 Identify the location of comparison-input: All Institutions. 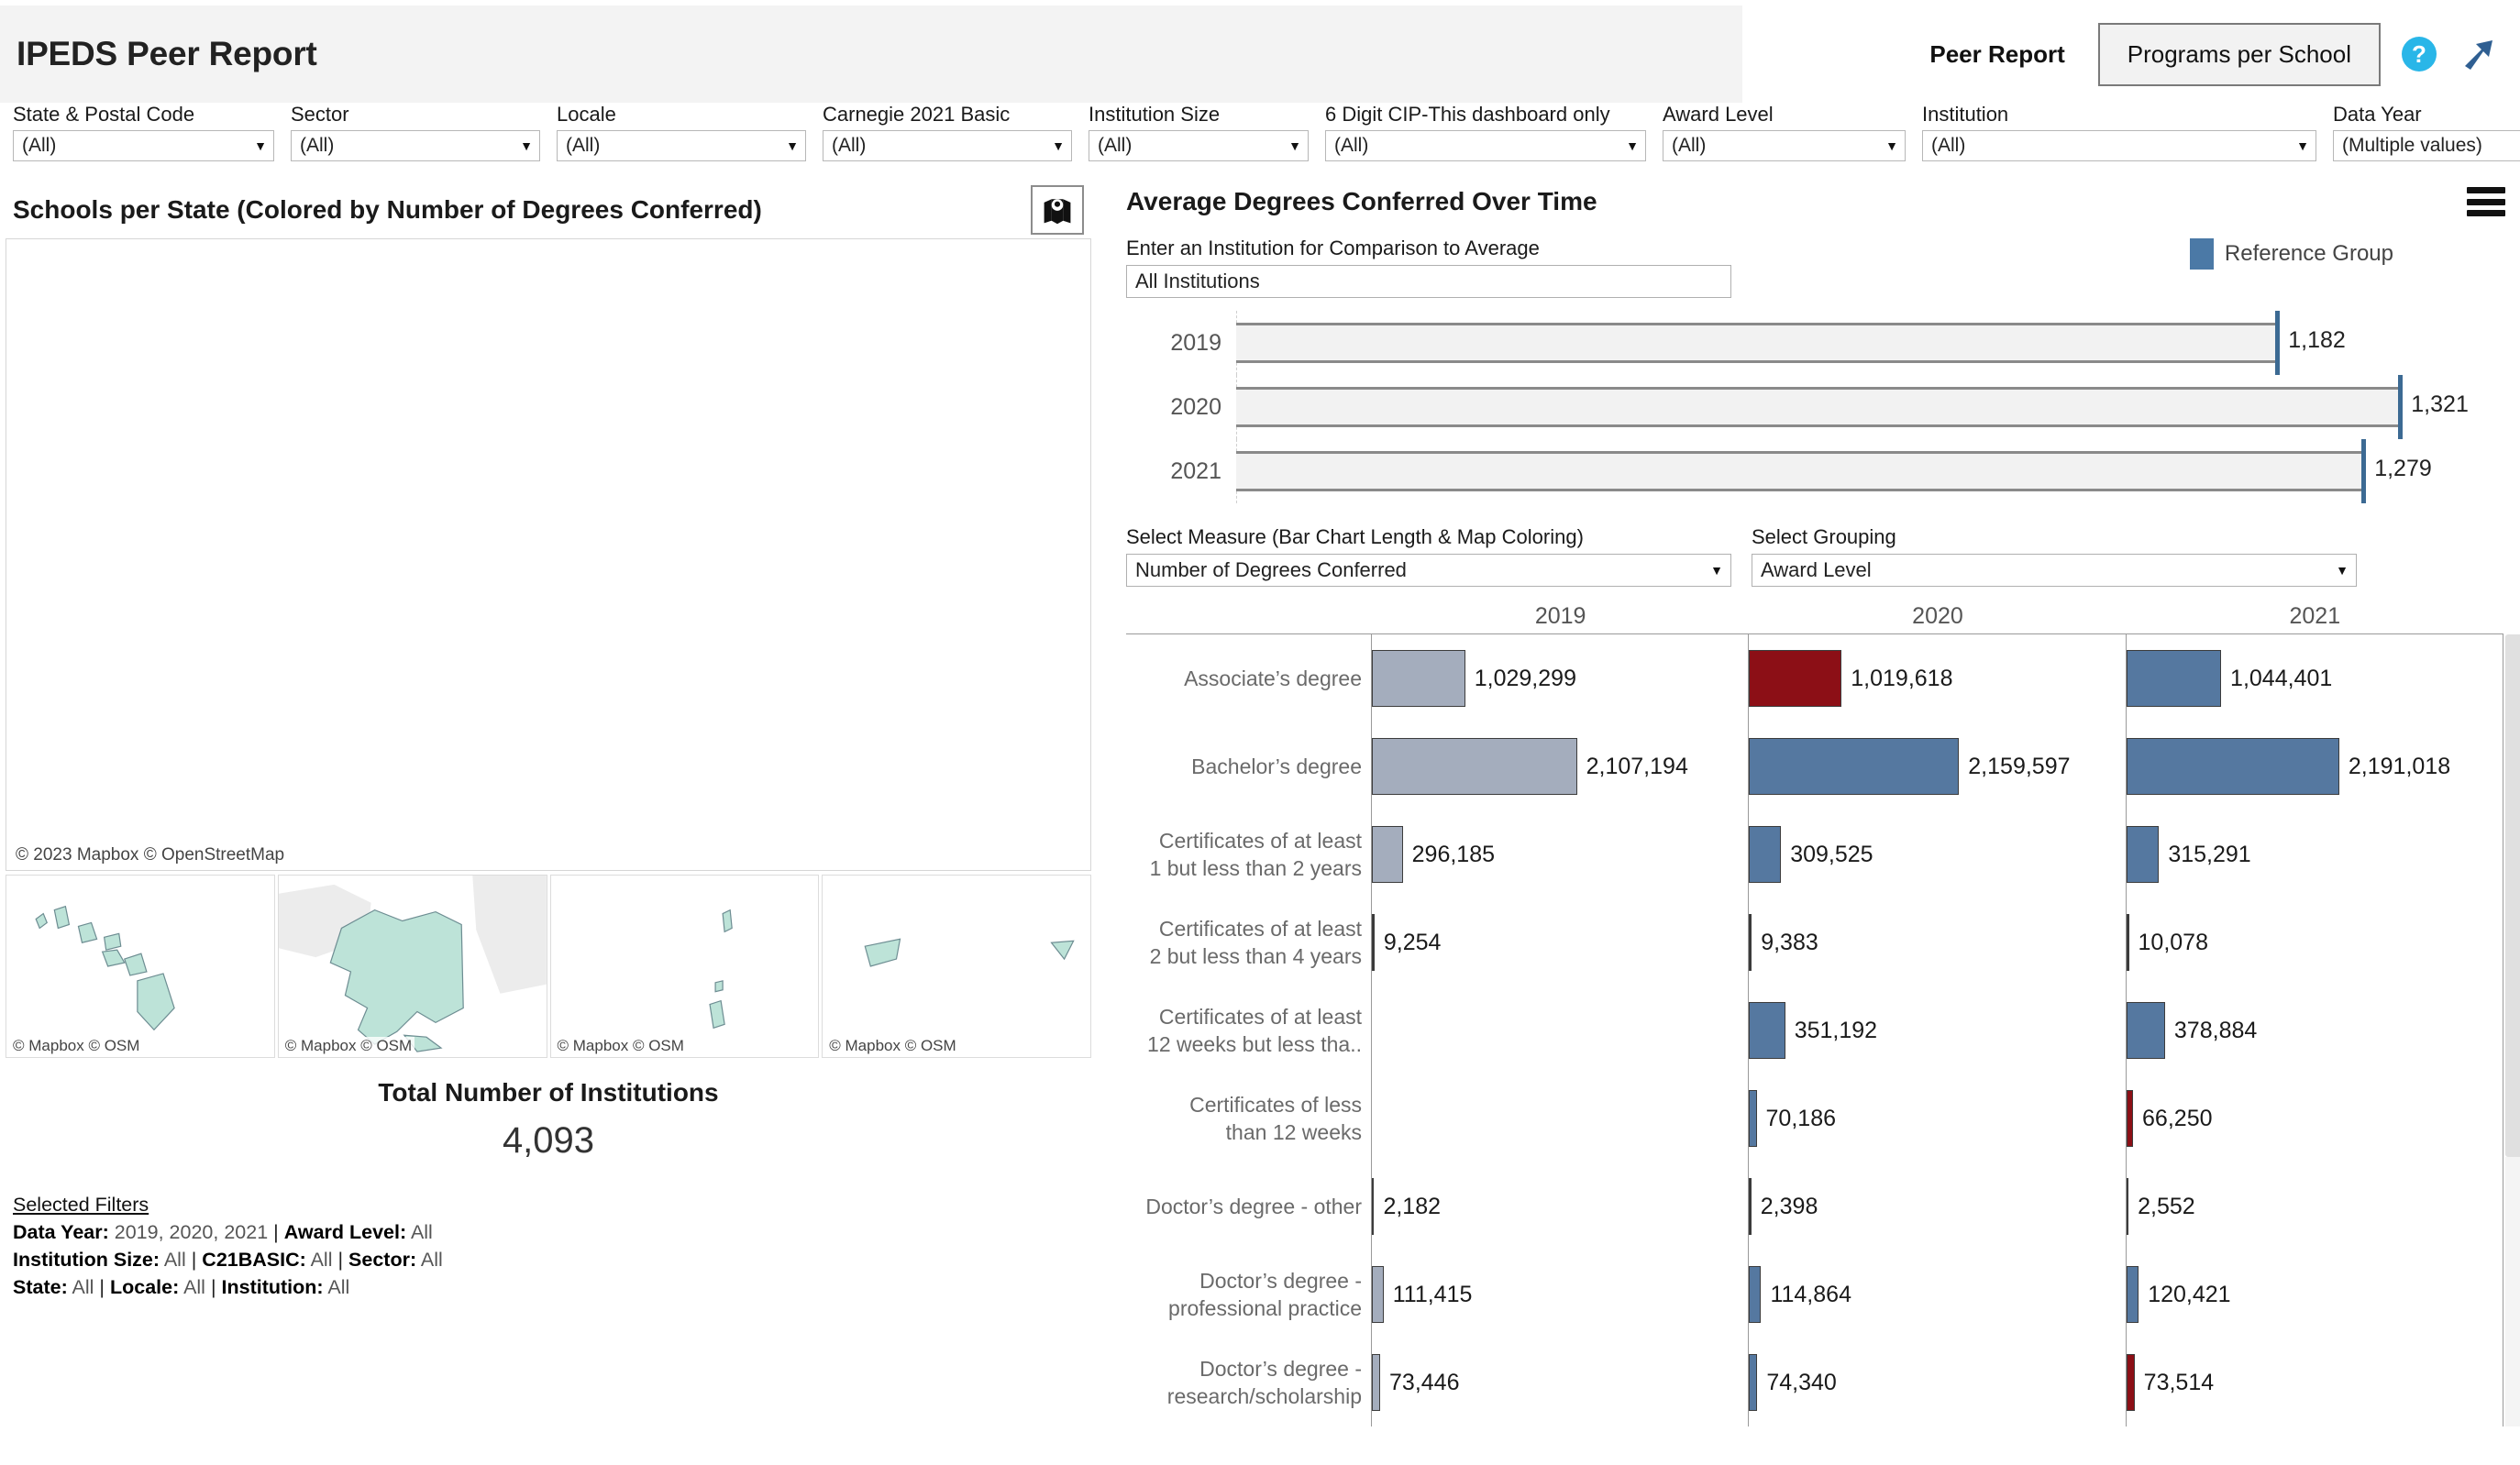
(1428, 281).